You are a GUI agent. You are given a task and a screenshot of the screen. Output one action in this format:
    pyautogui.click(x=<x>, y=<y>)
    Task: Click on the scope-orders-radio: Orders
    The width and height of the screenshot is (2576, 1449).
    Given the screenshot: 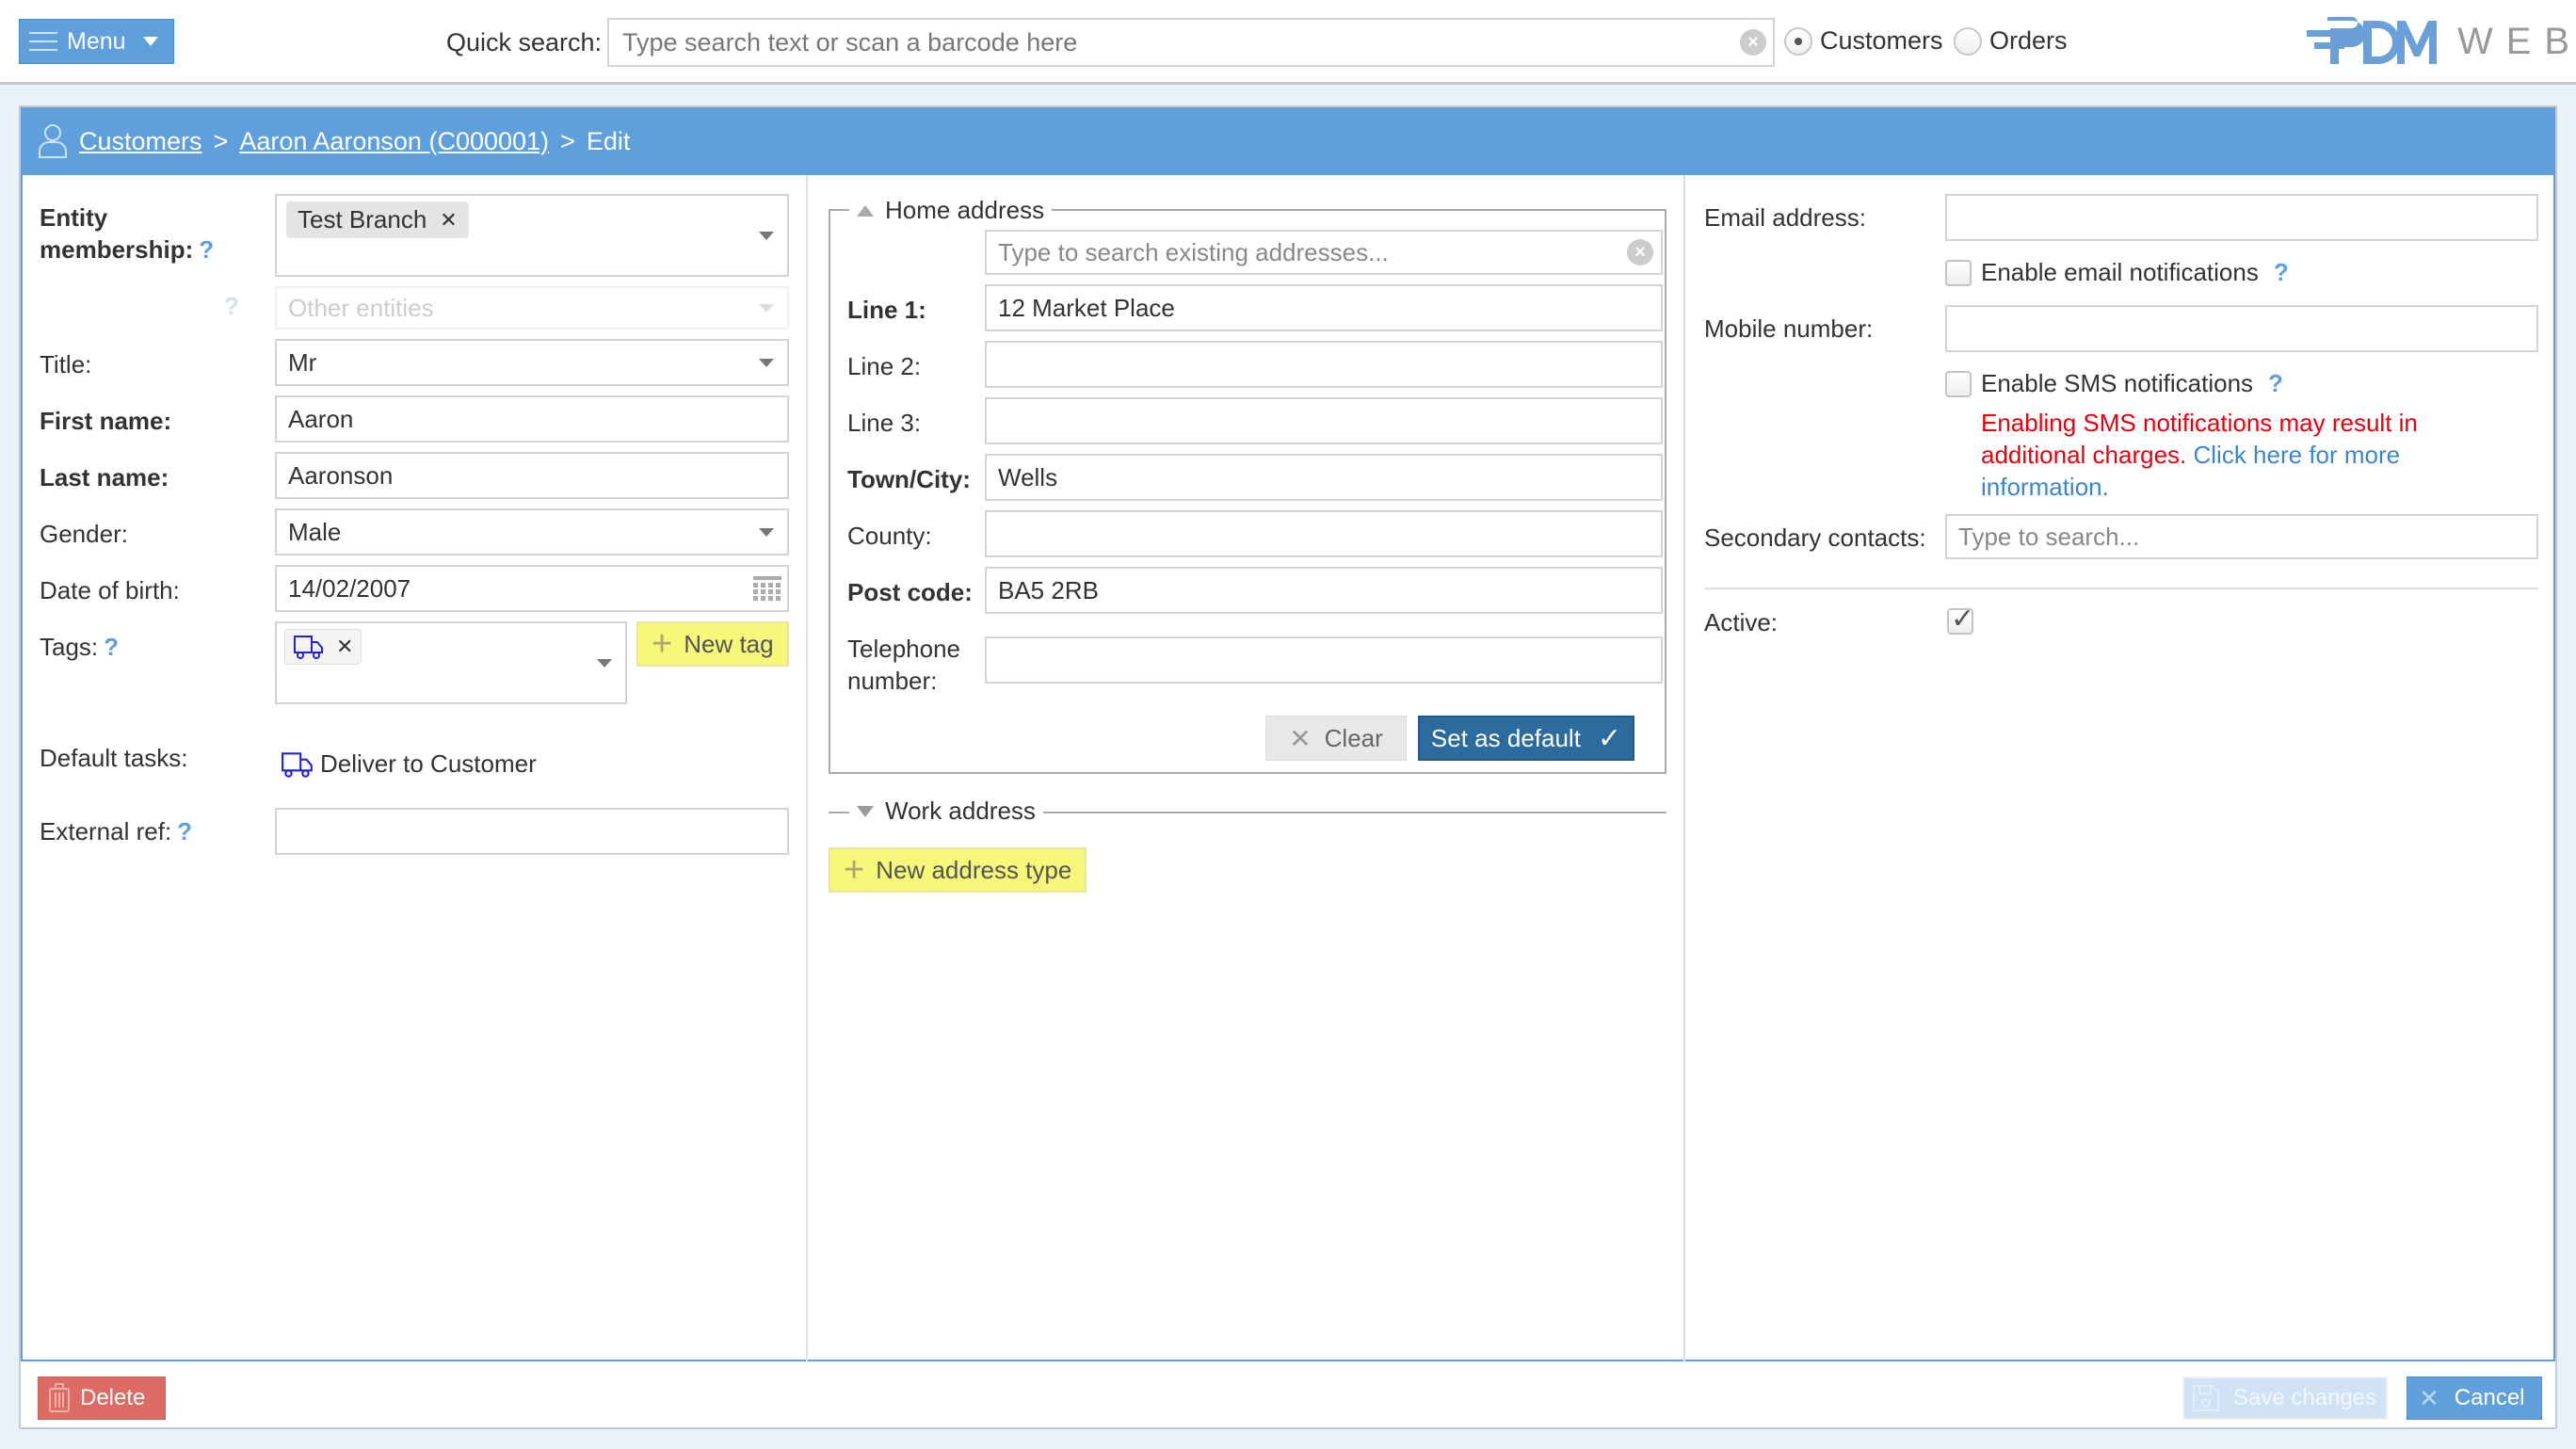 What is the action you would take?
    pyautogui.click(x=2011, y=41)
    